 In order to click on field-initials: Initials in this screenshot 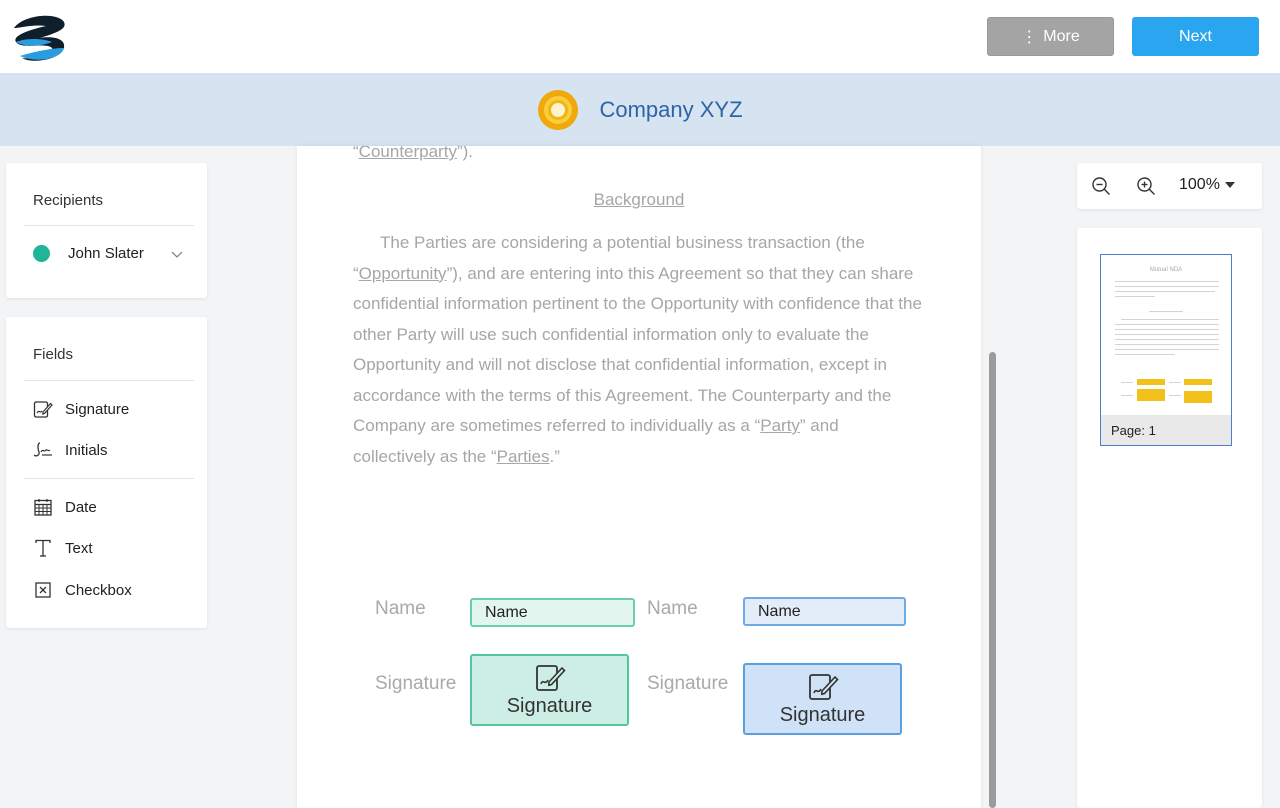, I will do `click(70, 450)`.